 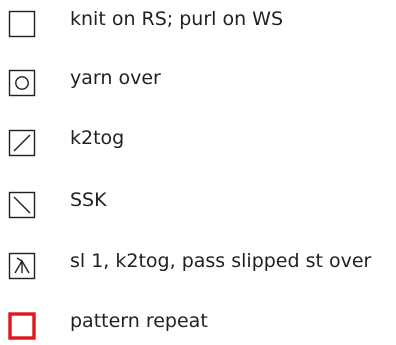 I want to click on legend-item-pattern-repeat: pattern repeat, so click(x=198, y=325).